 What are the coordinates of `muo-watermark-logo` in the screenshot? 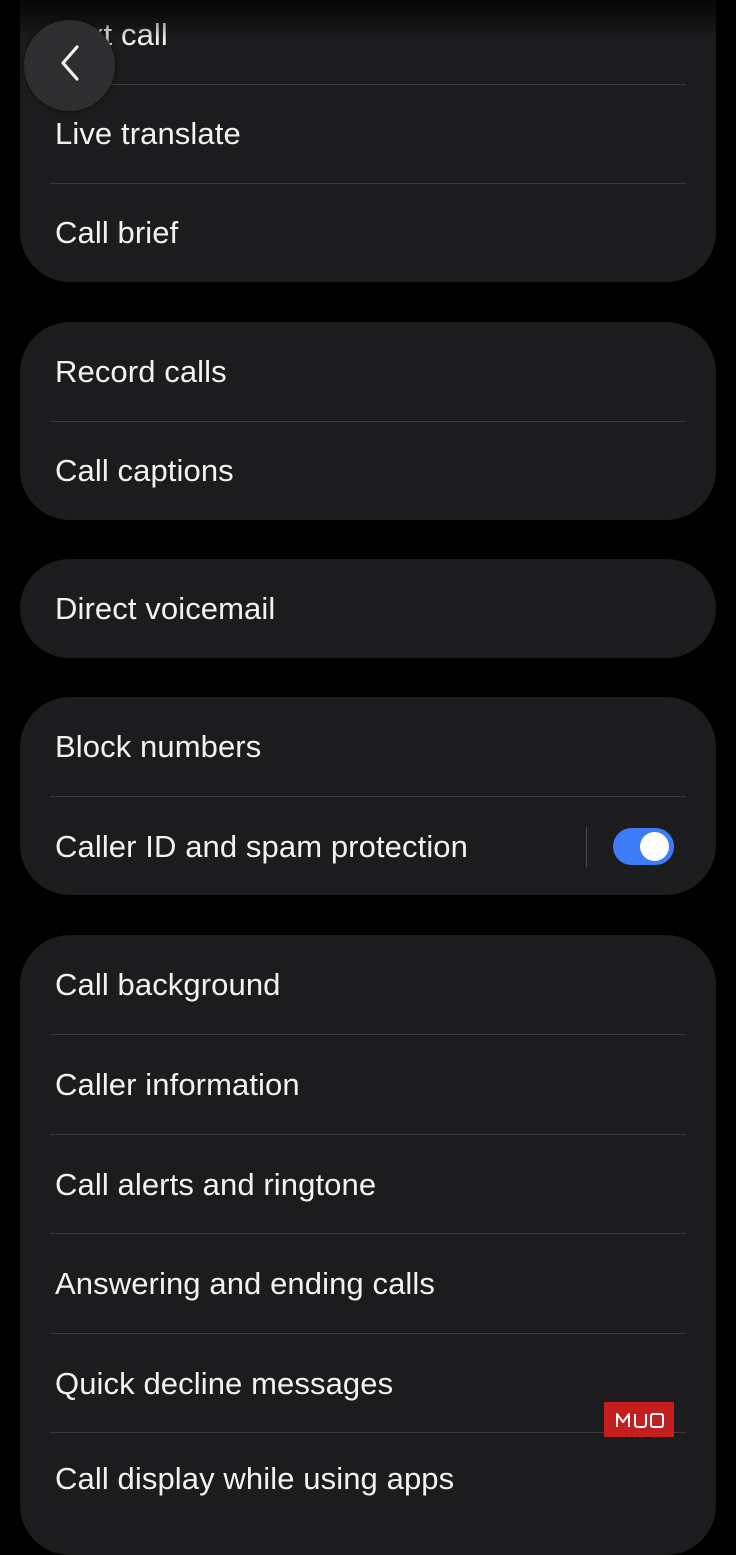 It's located at (639, 1419).